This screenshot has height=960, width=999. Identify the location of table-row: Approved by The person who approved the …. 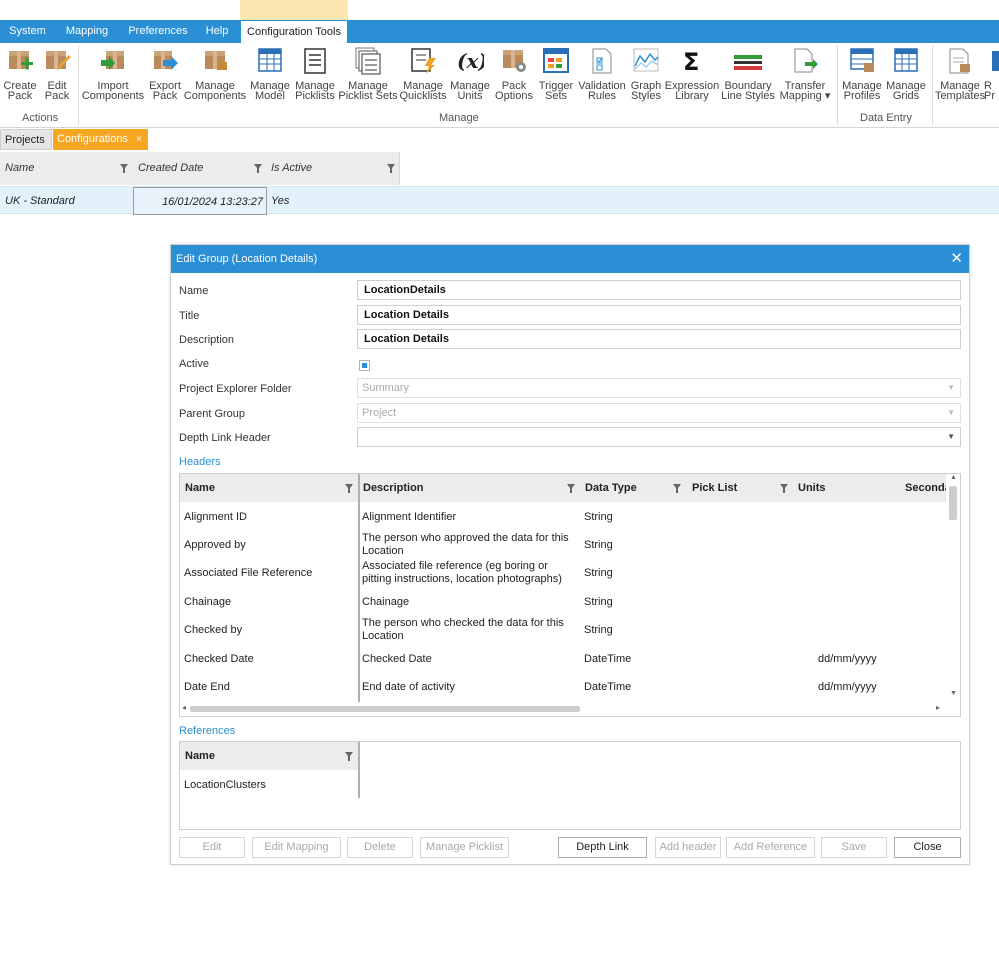
(563, 545).